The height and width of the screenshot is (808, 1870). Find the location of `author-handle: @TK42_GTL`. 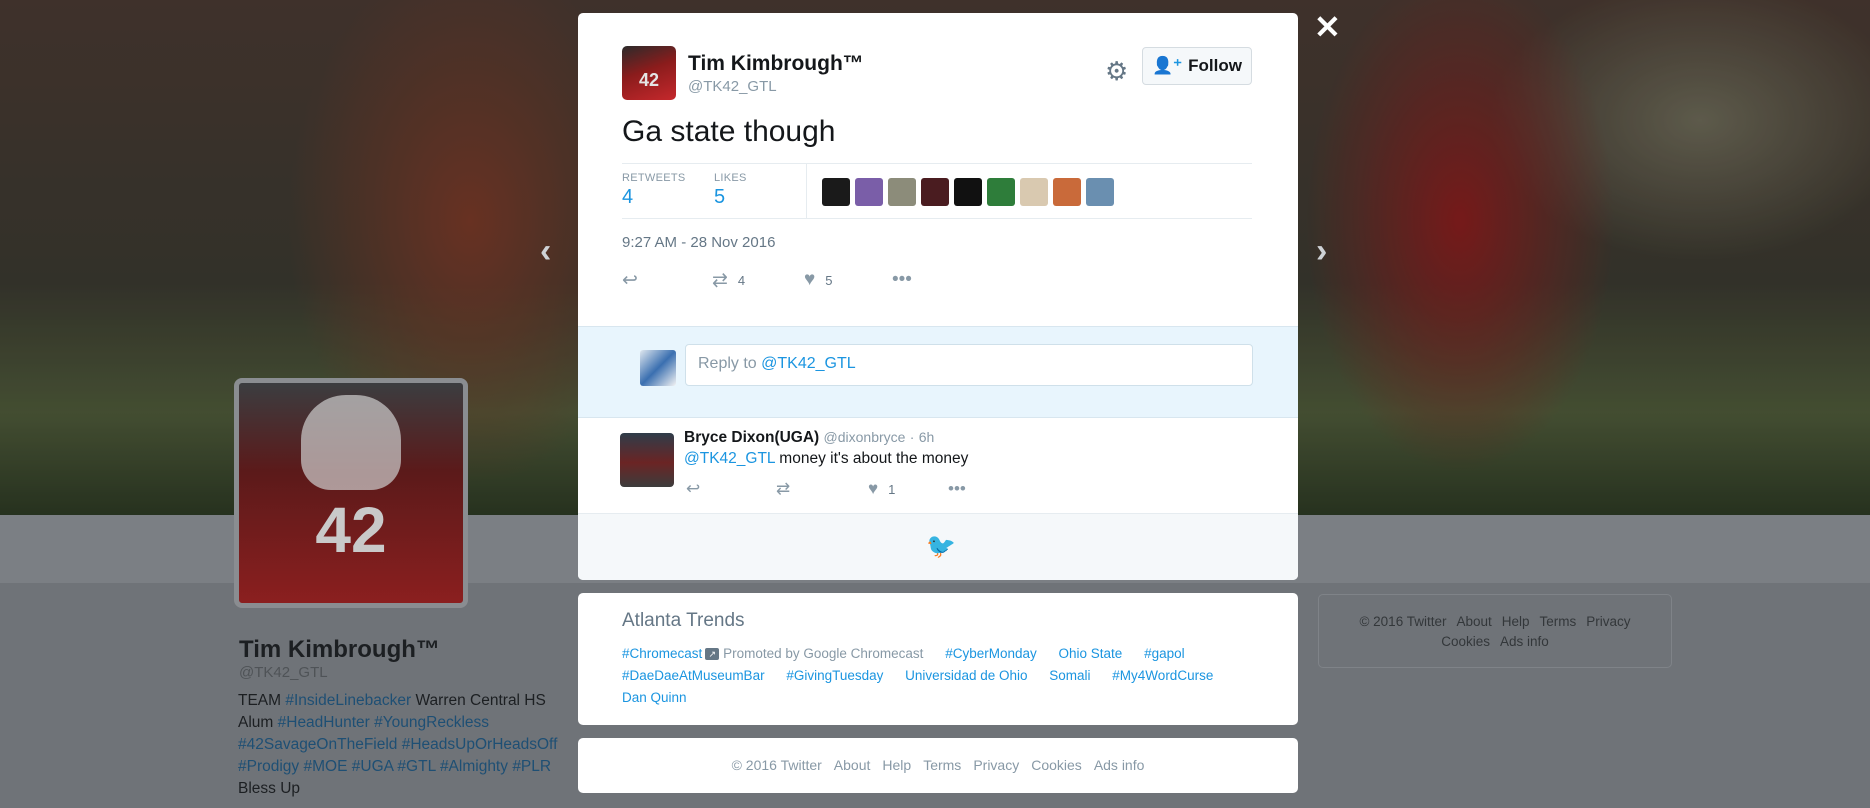

author-handle: @TK42_GTL is located at coordinates (732, 86).